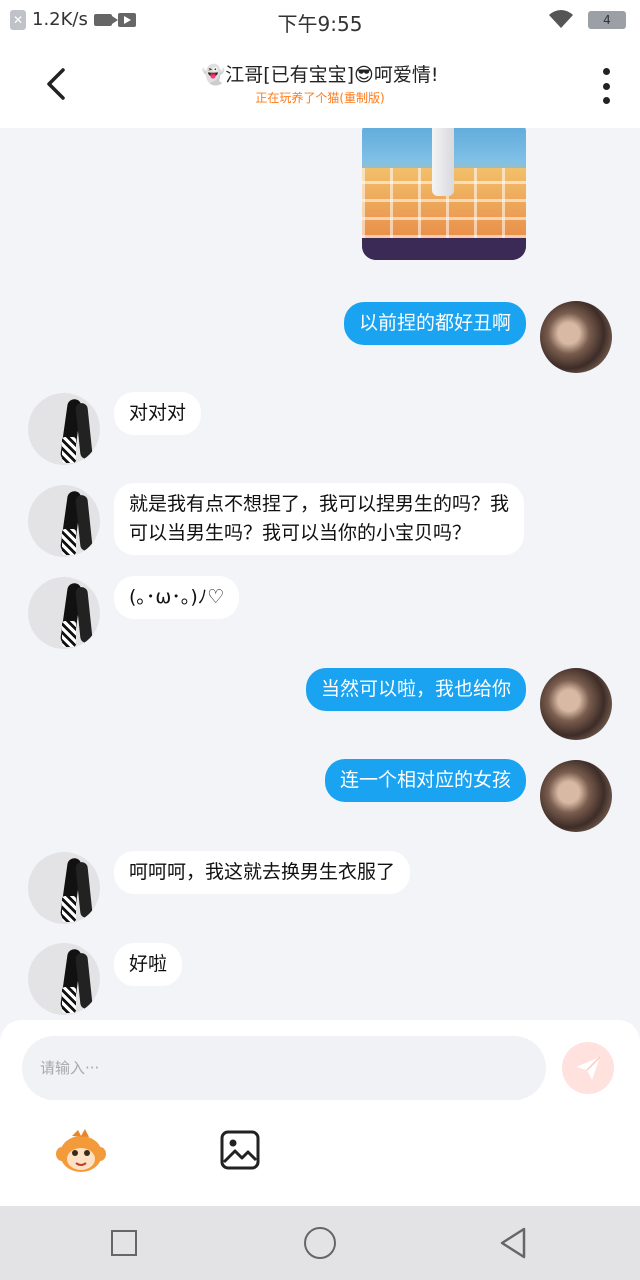 This screenshot has height=1280, width=640. Describe the element at coordinates (177, 597) in the screenshot. I see `message-bubble-incoming: (｡･ω･｡)ﾉ♡` at that location.